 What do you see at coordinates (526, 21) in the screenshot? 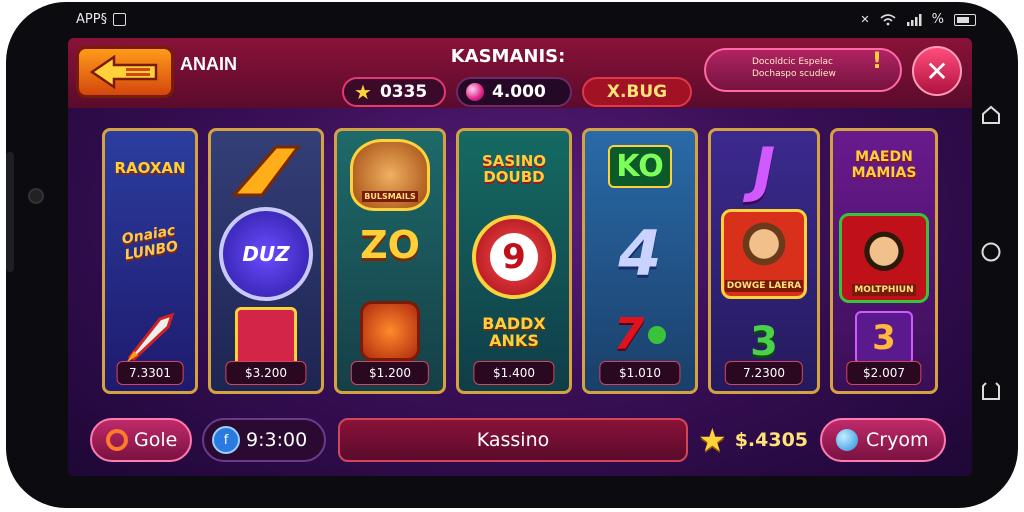
I see `status-bar: APP§ ✕ %` at bounding box center [526, 21].